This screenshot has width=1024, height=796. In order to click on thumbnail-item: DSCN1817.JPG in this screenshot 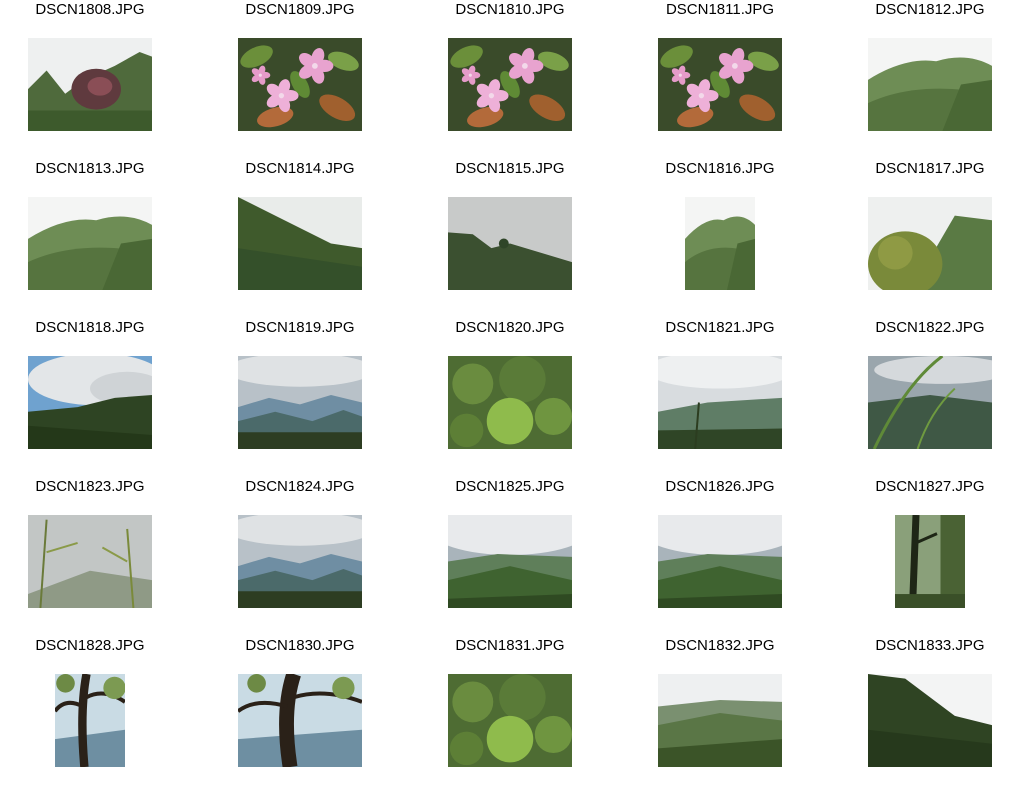, I will do `click(932, 239)`.